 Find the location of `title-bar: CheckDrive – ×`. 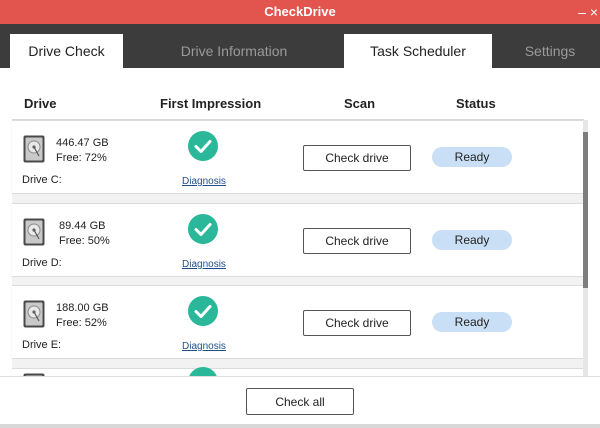

title-bar: CheckDrive – × is located at coordinates (300, 12).